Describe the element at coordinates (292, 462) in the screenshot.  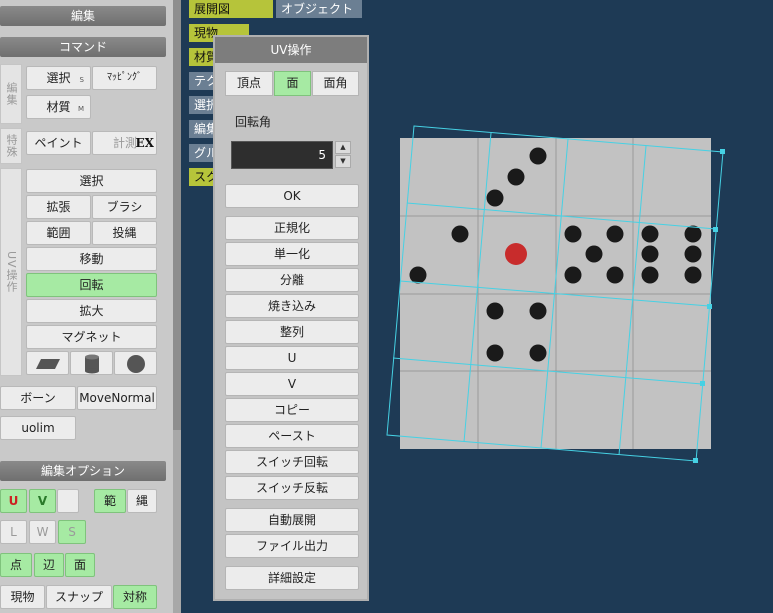
I see `switch-rotate-button: スイッチ回転` at that location.